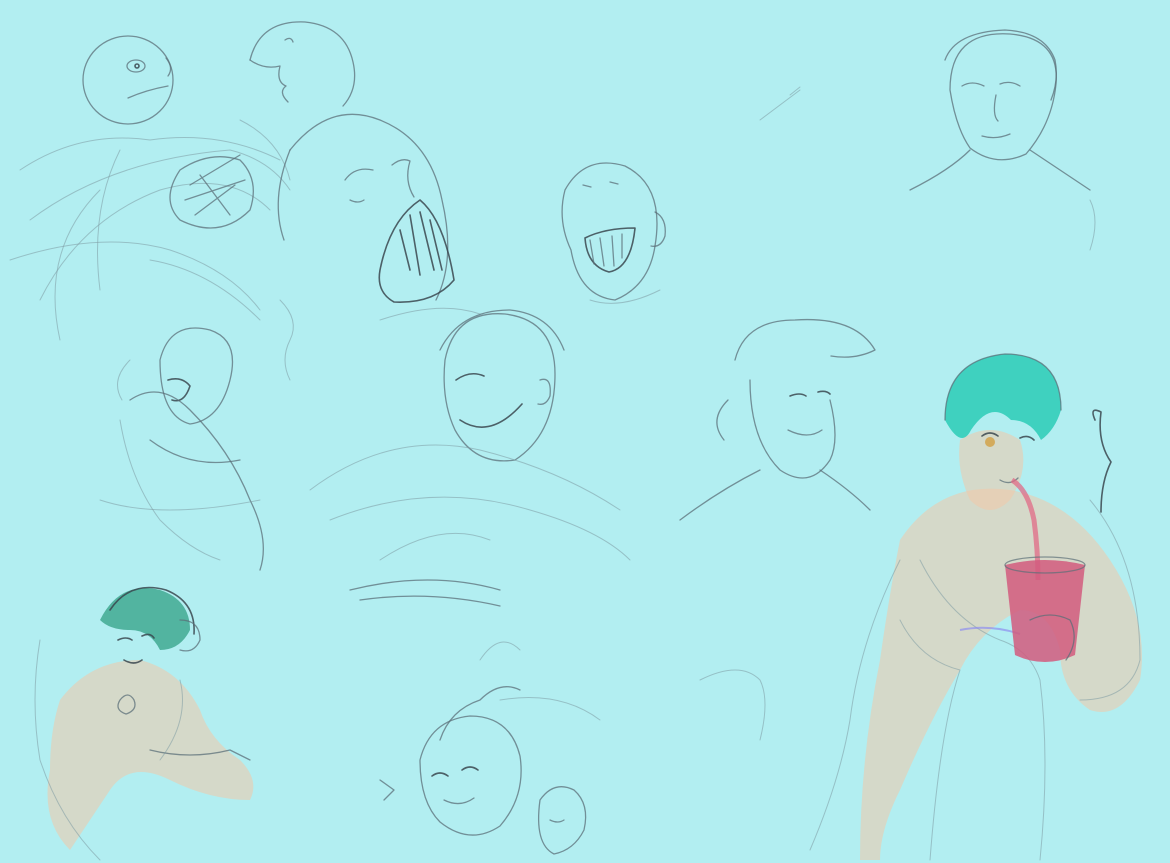 This screenshot has height=863, width=1170. Describe the element at coordinates (144, 723) in the screenshot. I see `sketch-green-haired-girl` at that location.